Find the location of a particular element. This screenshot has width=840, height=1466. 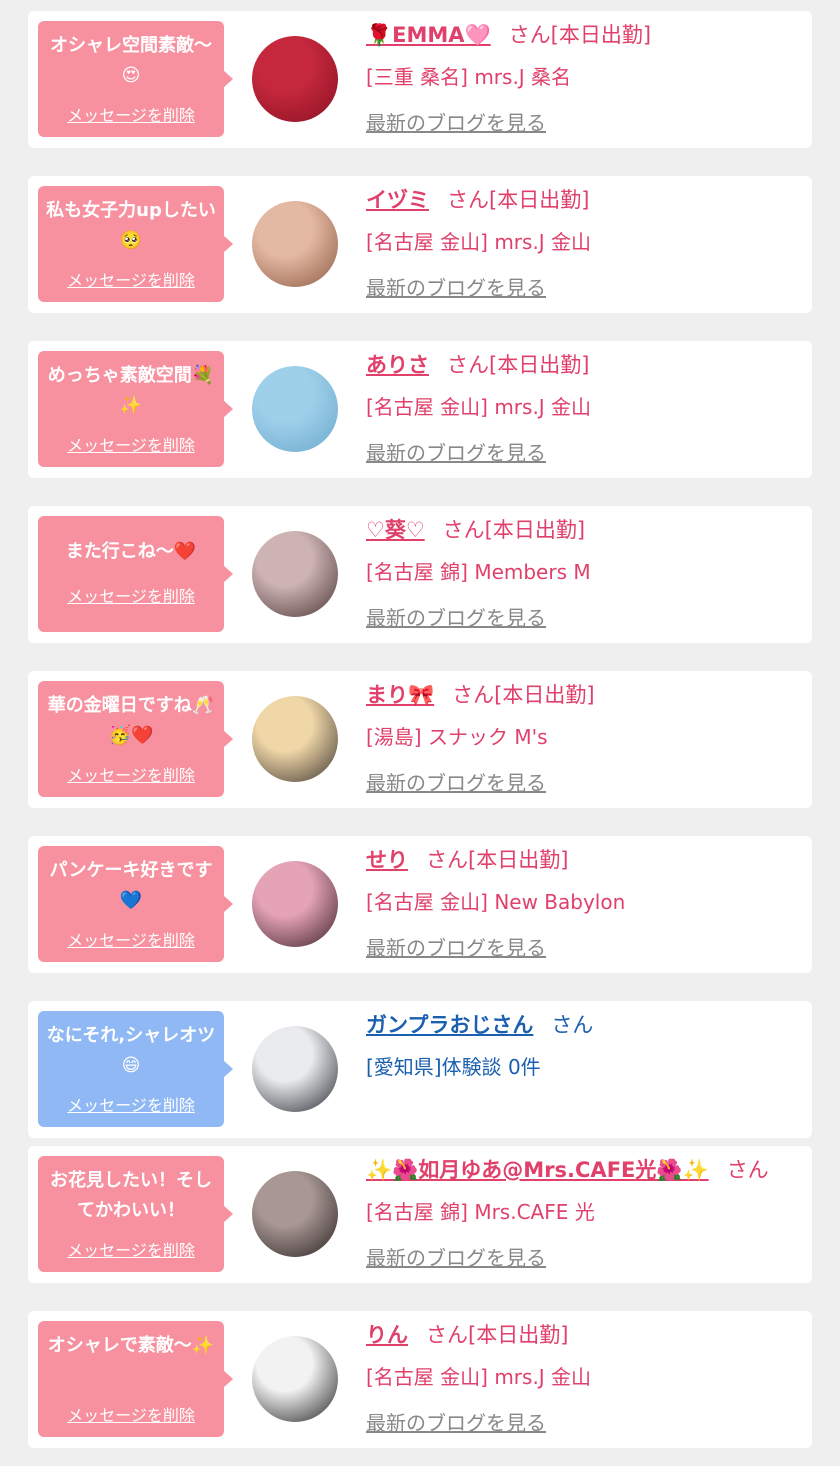

message-text: オシャレで素敵〜✨ is located at coordinates (131, 1345).